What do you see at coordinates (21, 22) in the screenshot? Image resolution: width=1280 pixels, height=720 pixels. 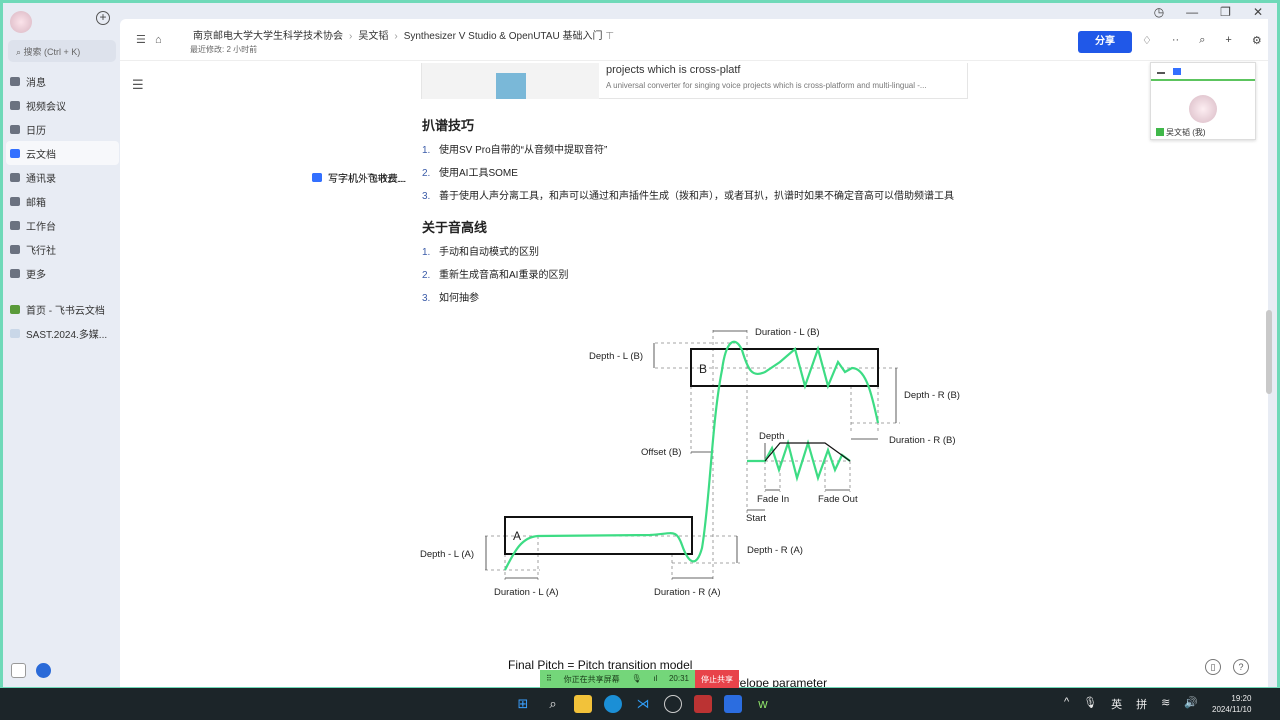 I see `user-avatar` at bounding box center [21, 22].